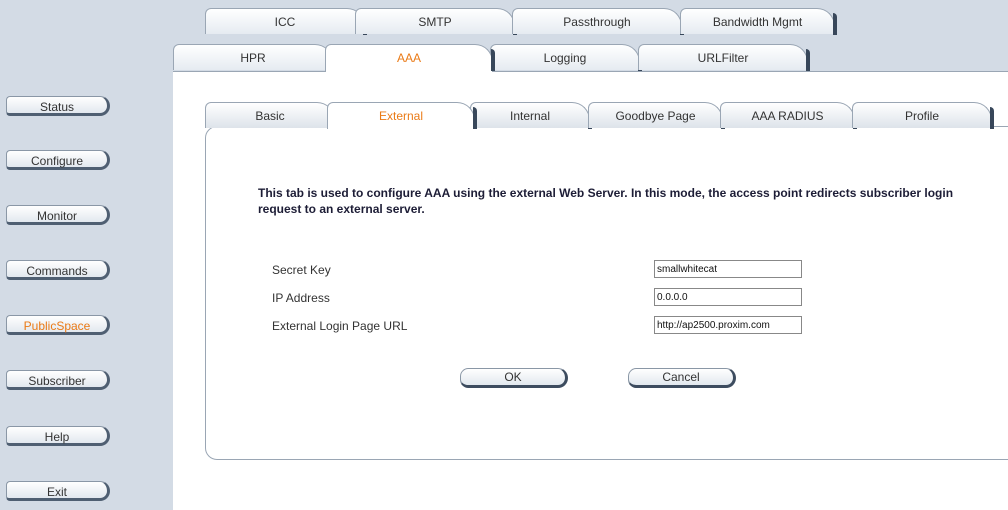  What do you see at coordinates (598, 21) in the screenshot?
I see `tab-passthrough: Passthrough` at bounding box center [598, 21].